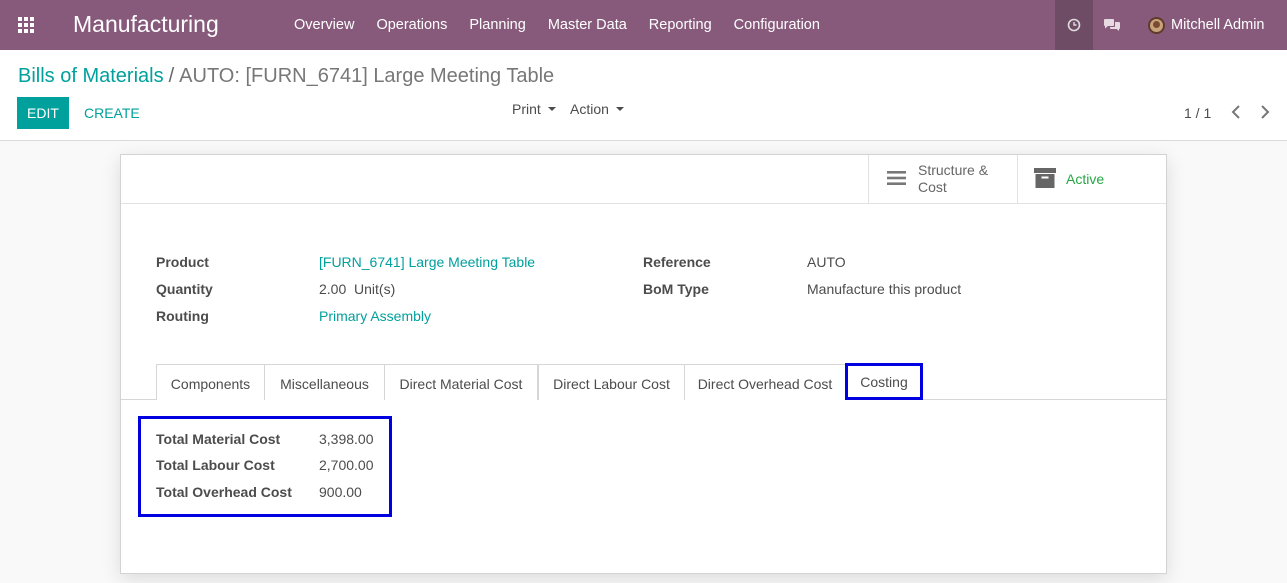 Image resolution: width=1287 pixels, height=583 pixels. Describe the element at coordinates (587, 25) in the screenshot. I see `menu-master-data: Master Data` at that location.